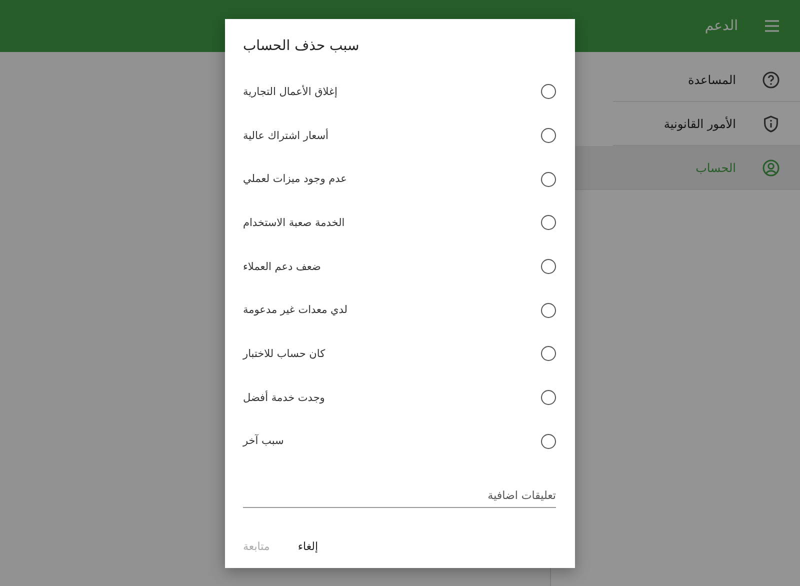 This screenshot has width=800, height=586. What do you see at coordinates (771, 79) in the screenshot?
I see `help-icon` at bounding box center [771, 79].